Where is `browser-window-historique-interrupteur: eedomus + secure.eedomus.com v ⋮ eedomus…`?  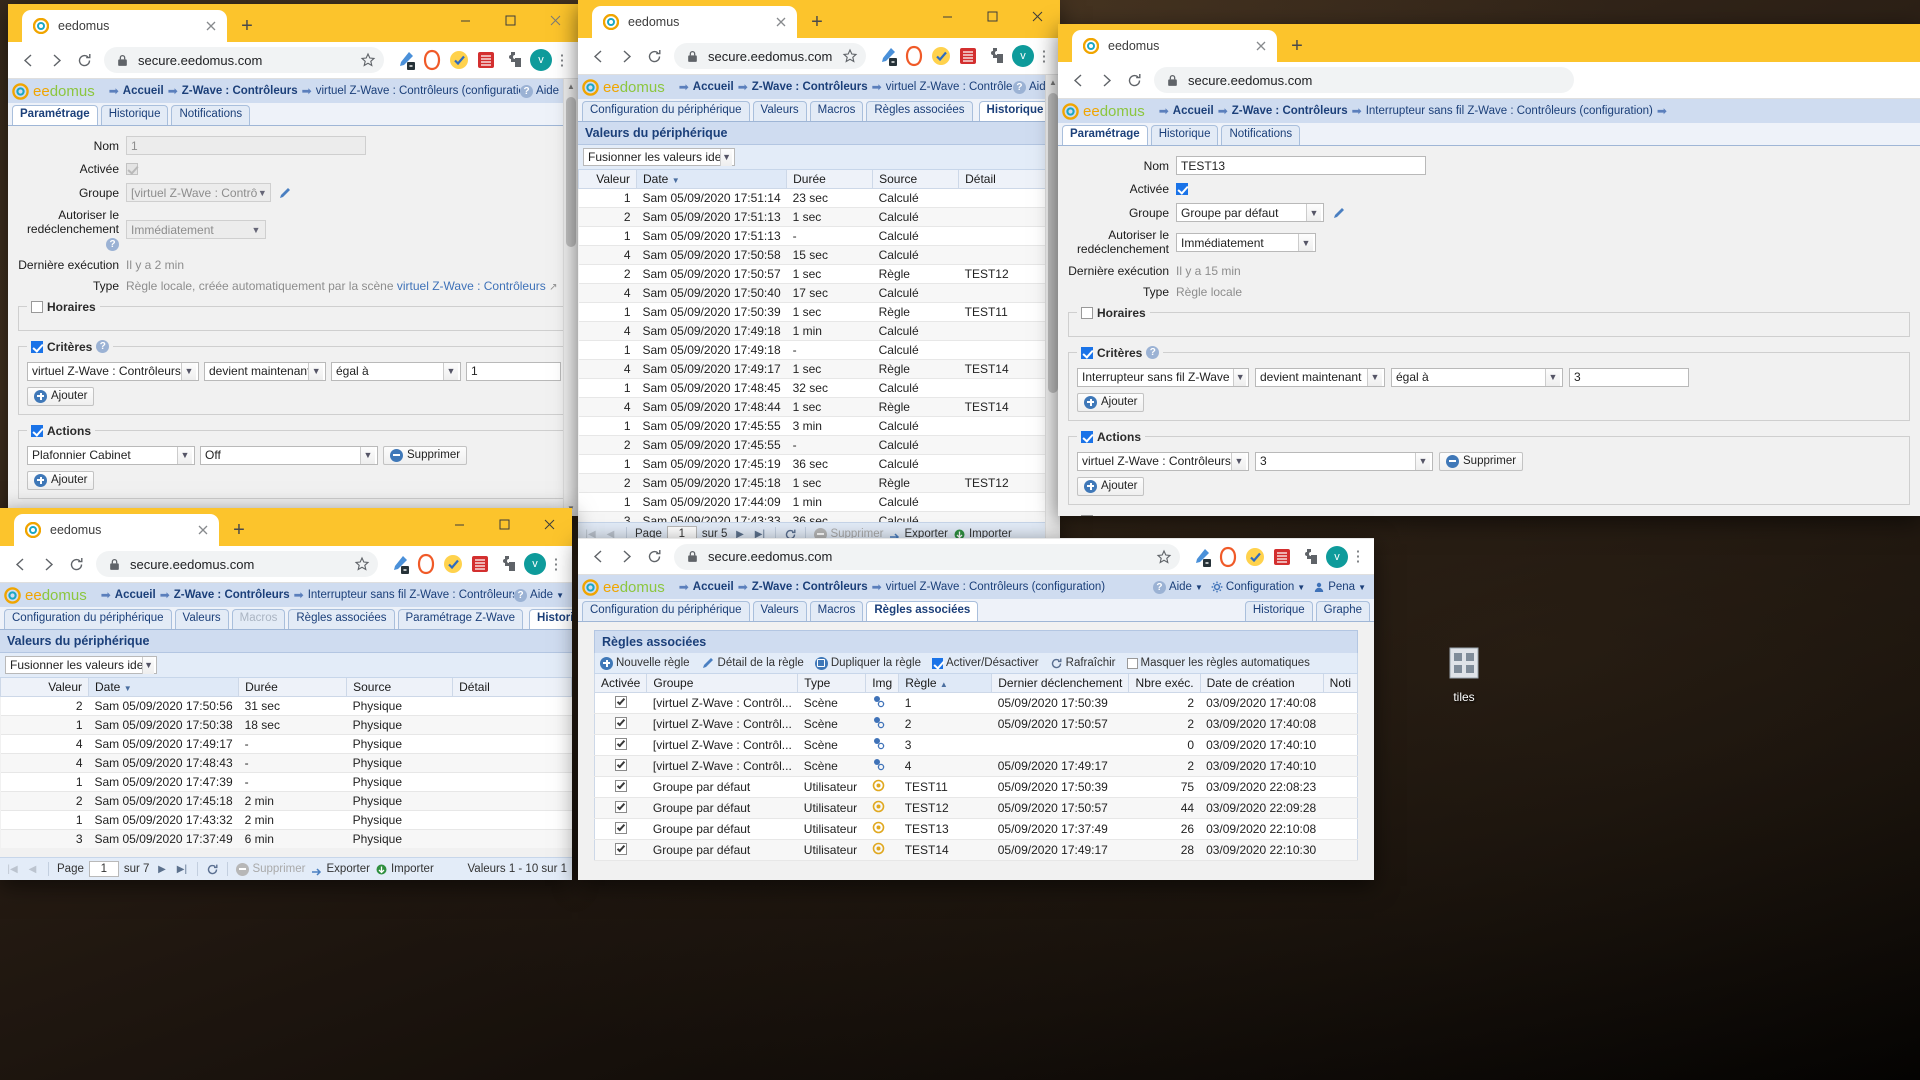
browser-window-historique-interrupteur: eedomus + secure.eedomus.com v ⋮ eedomus… is located at coordinates (286, 694).